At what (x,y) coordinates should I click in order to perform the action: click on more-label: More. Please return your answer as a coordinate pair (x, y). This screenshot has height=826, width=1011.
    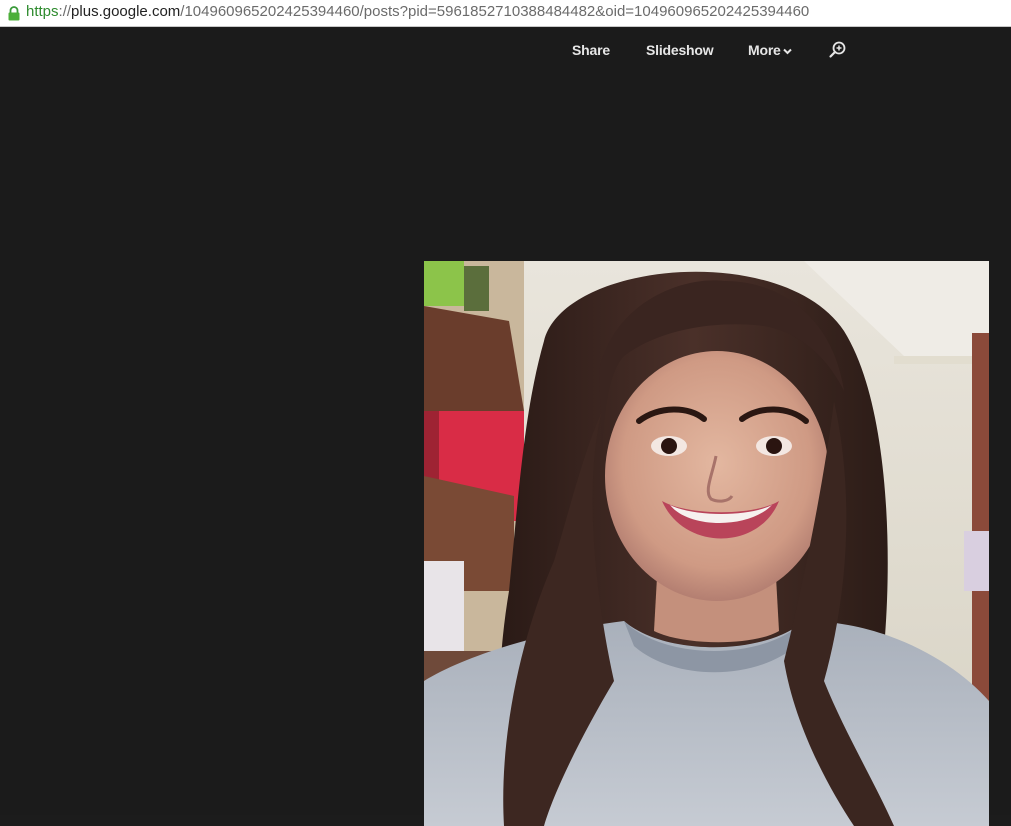
    Looking at the image, I should click on (764, 50).